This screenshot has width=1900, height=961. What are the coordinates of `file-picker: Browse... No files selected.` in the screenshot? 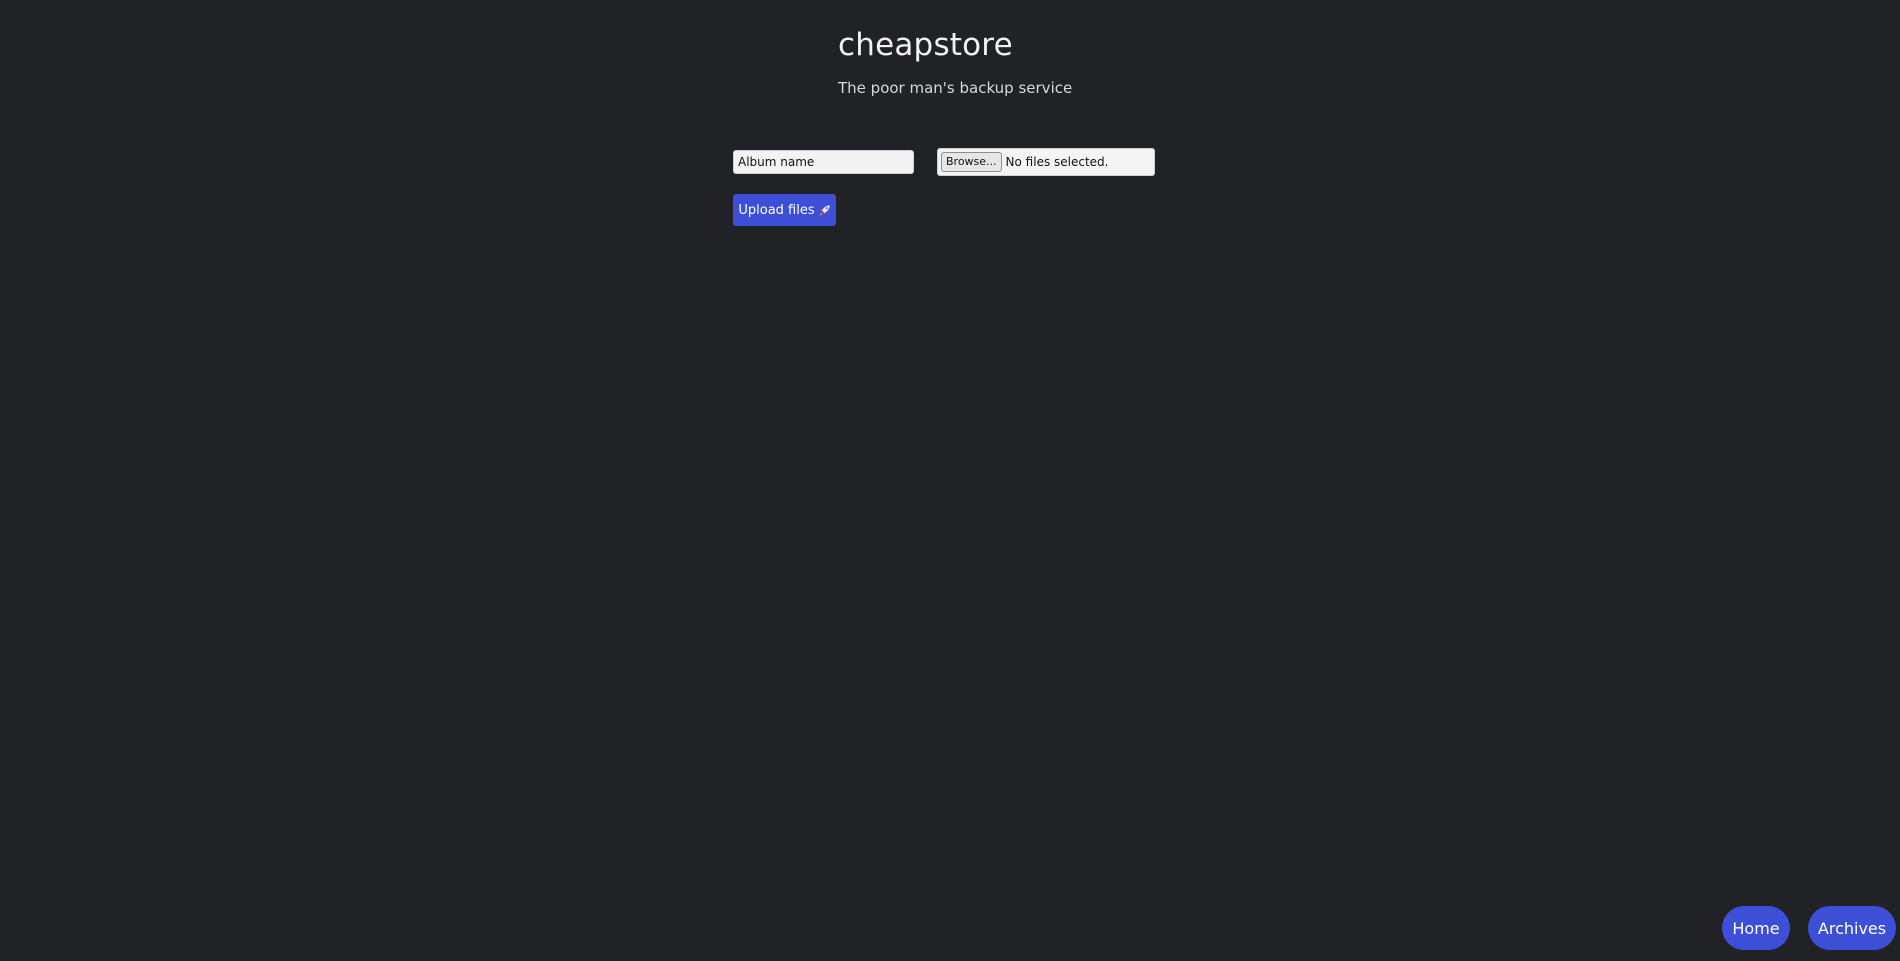 It's located at (1046, 162).